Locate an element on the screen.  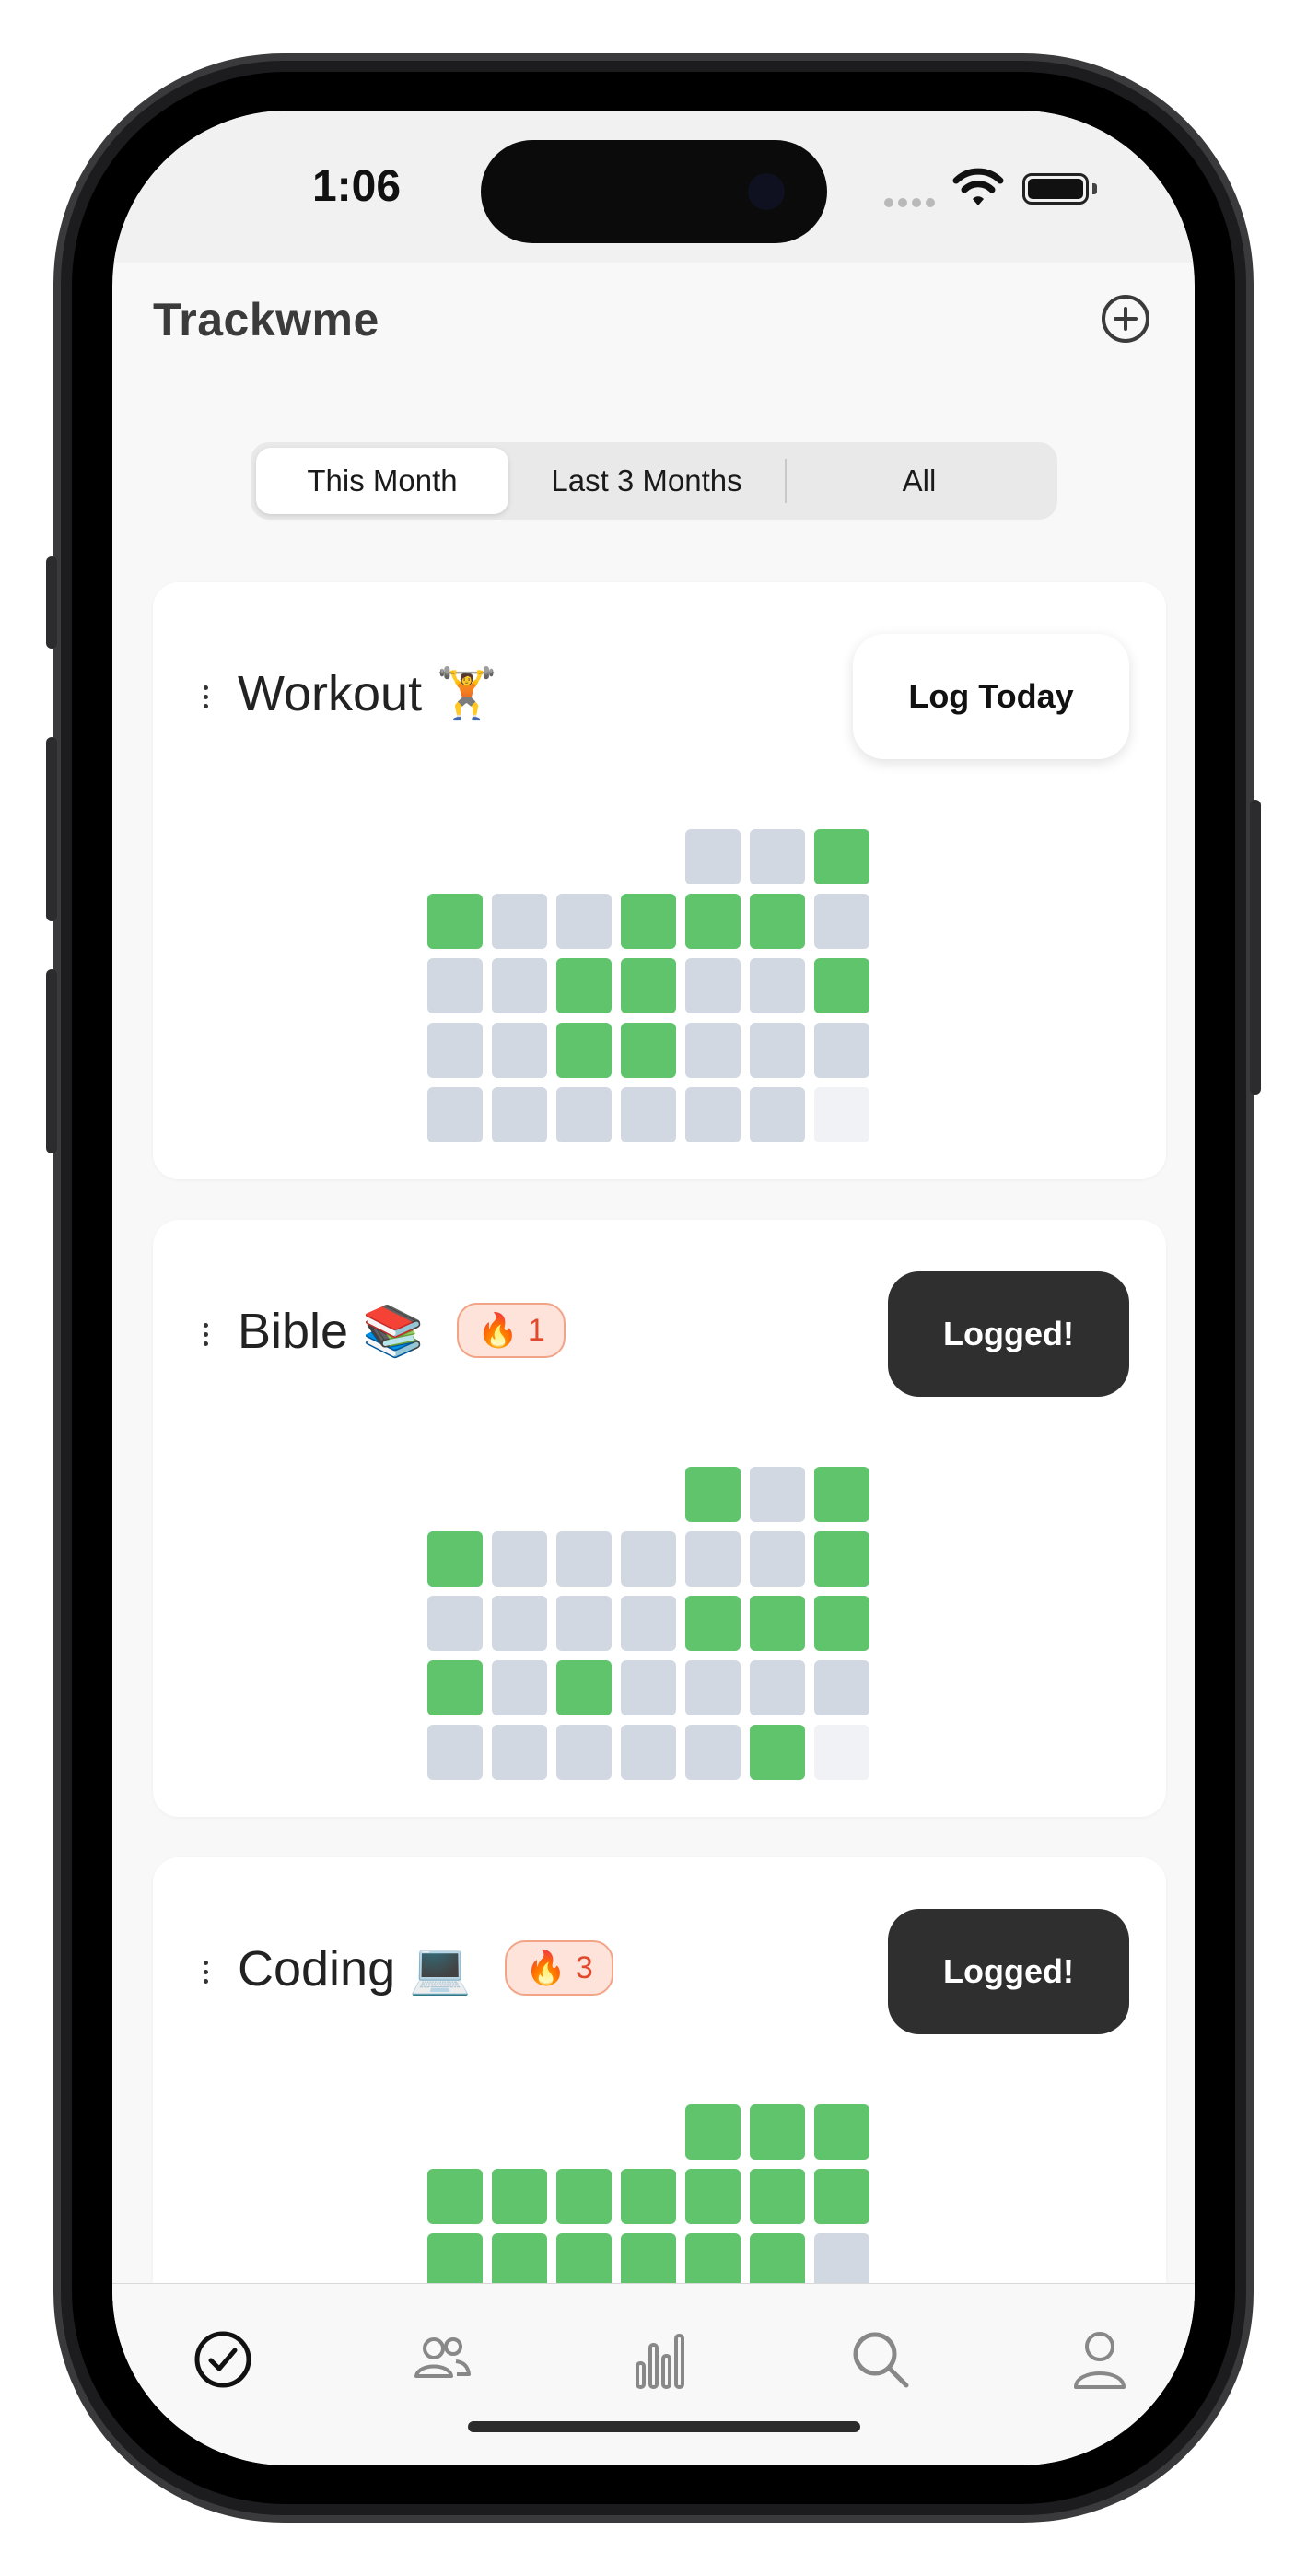
plus-icon is located at coordinates (1126, 319).